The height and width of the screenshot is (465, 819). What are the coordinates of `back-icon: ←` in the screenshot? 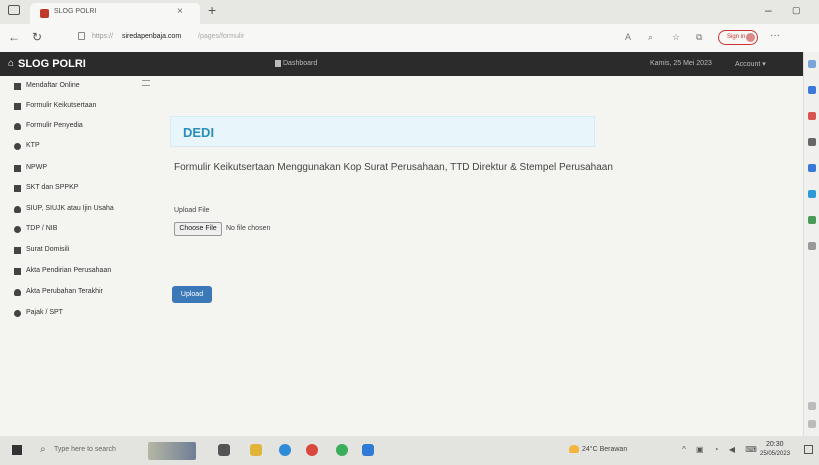 It's located at (14, 37).